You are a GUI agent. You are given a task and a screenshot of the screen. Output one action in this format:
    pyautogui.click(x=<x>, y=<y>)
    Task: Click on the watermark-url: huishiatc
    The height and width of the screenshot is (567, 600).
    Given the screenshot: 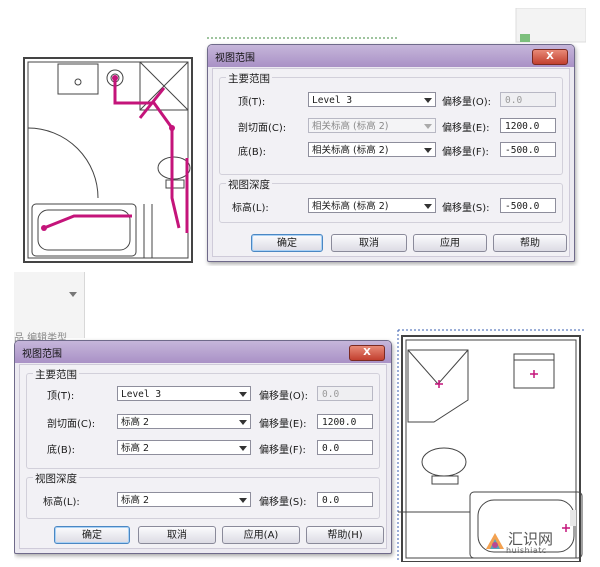 What is the action you would take?
    pyautogui.click(x=526, y=550)
    